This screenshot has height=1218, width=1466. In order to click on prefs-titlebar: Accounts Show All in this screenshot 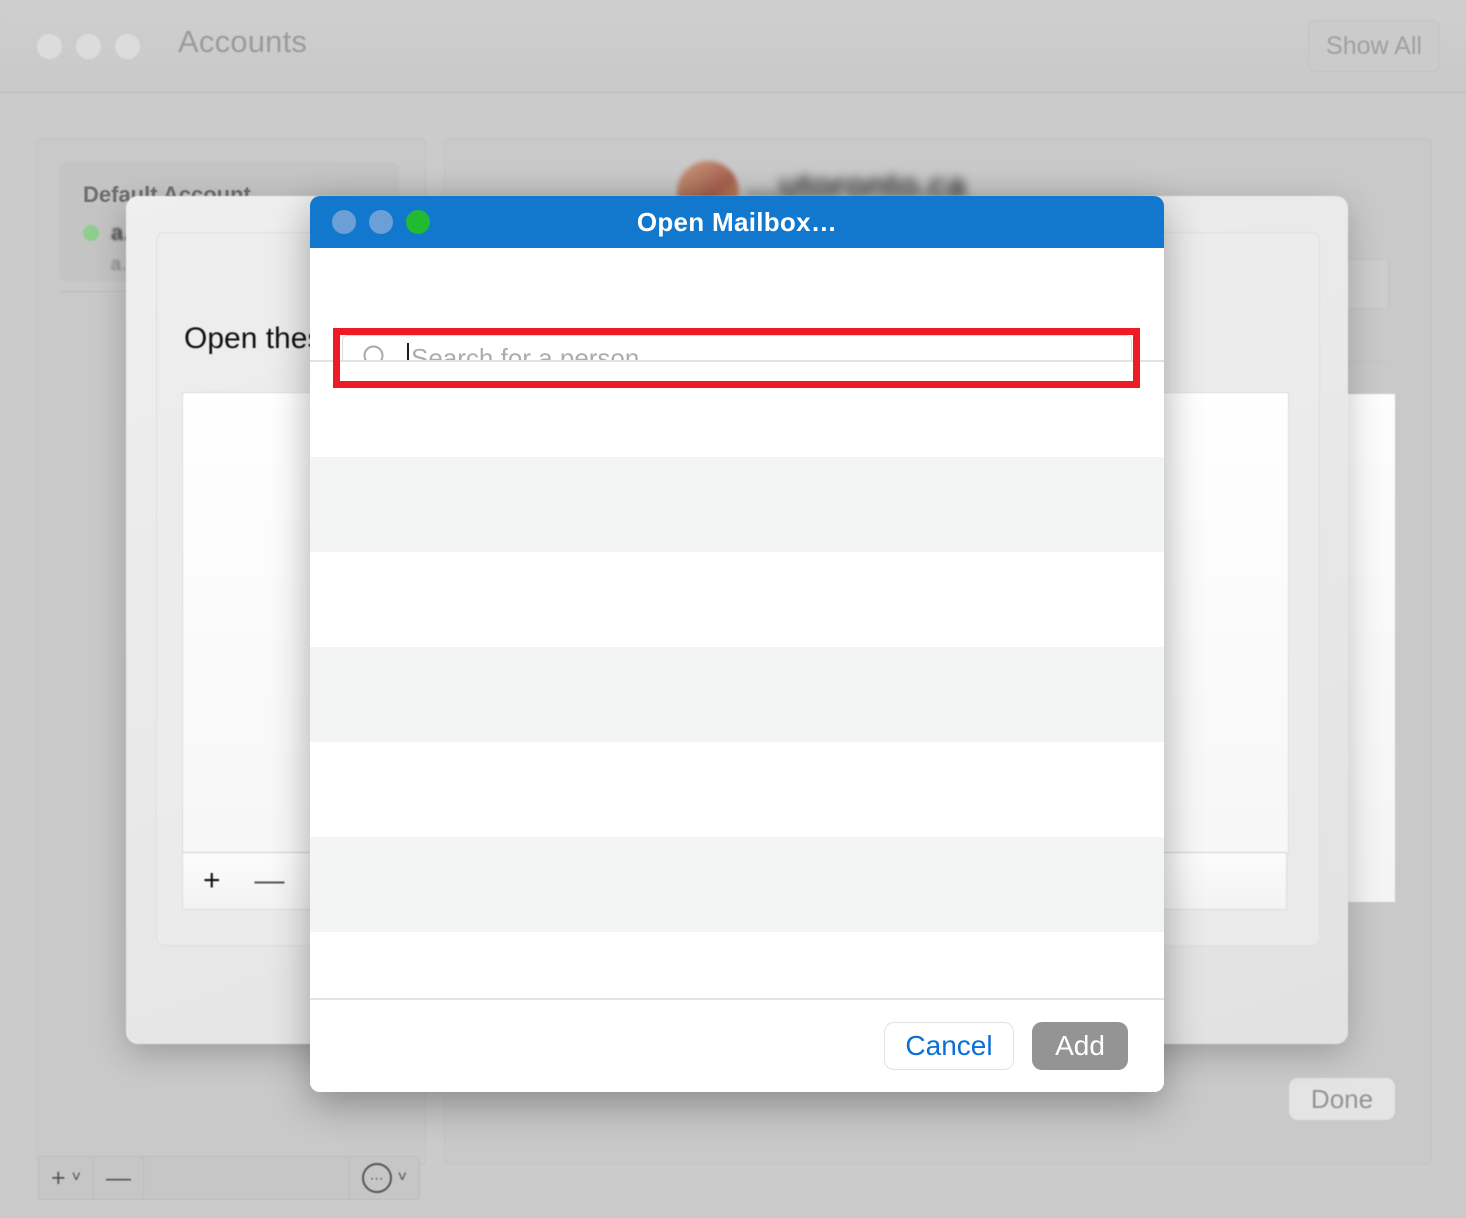, I will do `click(733, 46)`.